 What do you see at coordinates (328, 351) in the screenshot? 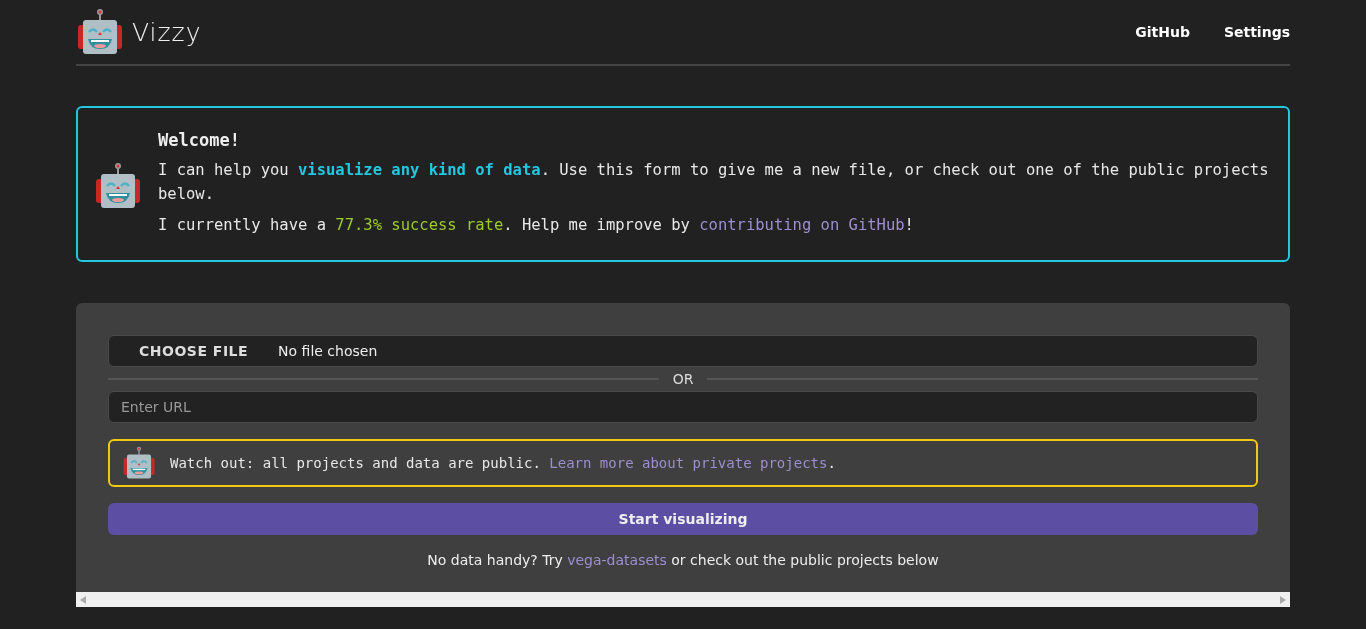
I see `file-status: No file chosen` at bounding box center [328, 351].